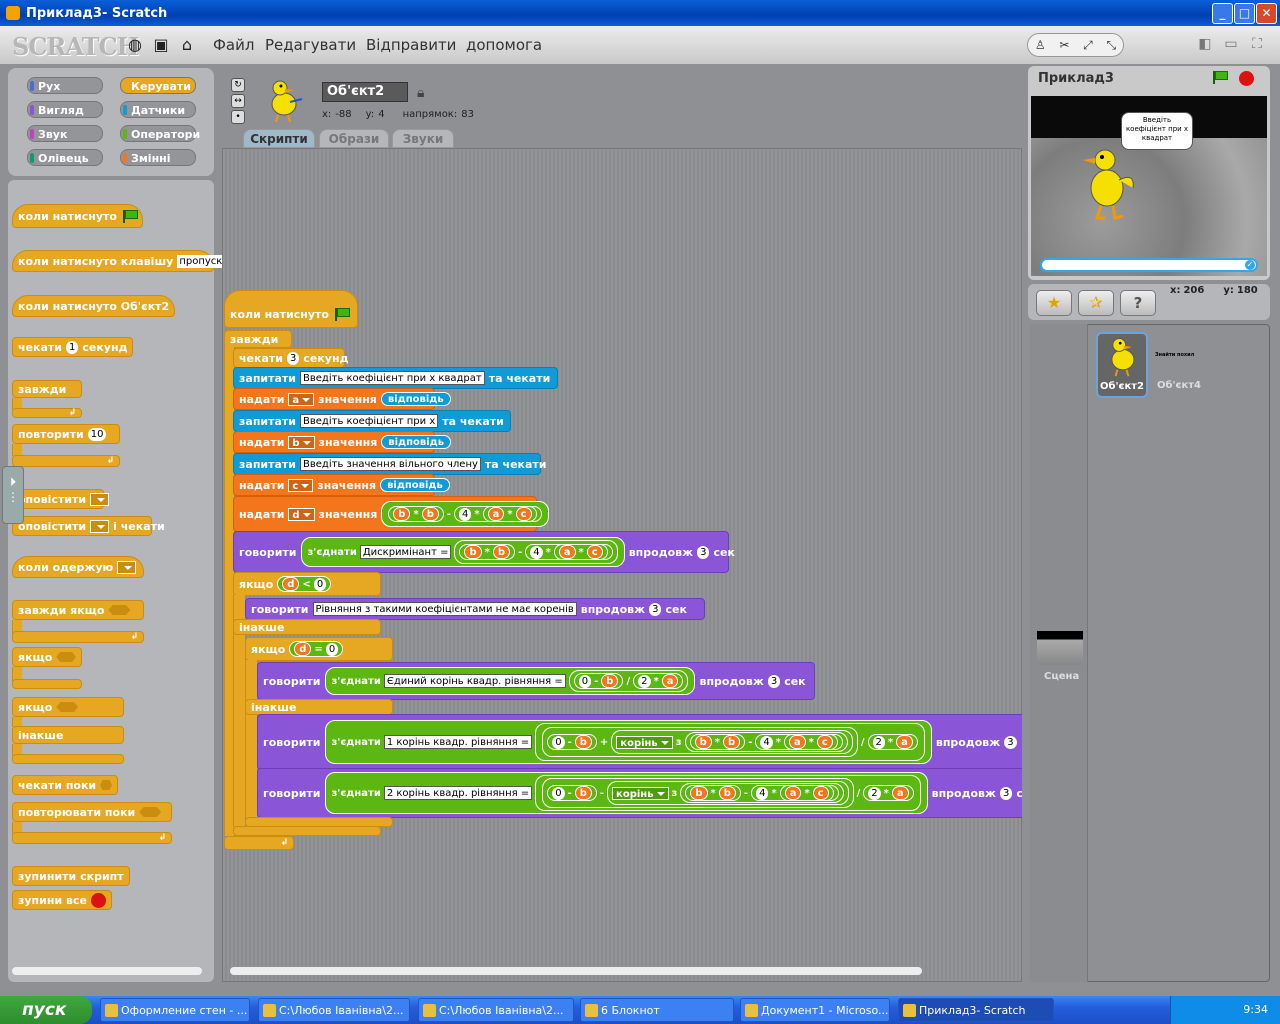 This screenshot has width=1280, height=1024. I want to click on close-button: ✕, so click(1266, 13).